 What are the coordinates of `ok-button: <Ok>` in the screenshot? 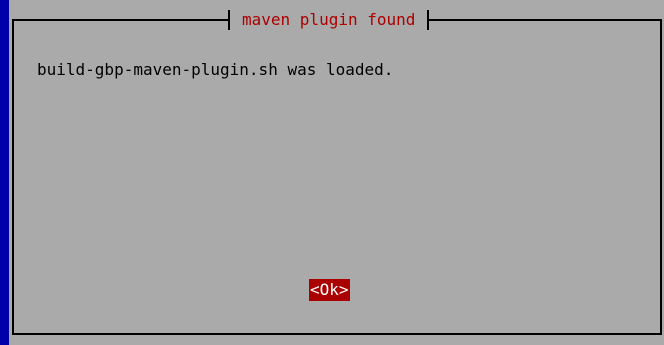 It's located at (329, 290).